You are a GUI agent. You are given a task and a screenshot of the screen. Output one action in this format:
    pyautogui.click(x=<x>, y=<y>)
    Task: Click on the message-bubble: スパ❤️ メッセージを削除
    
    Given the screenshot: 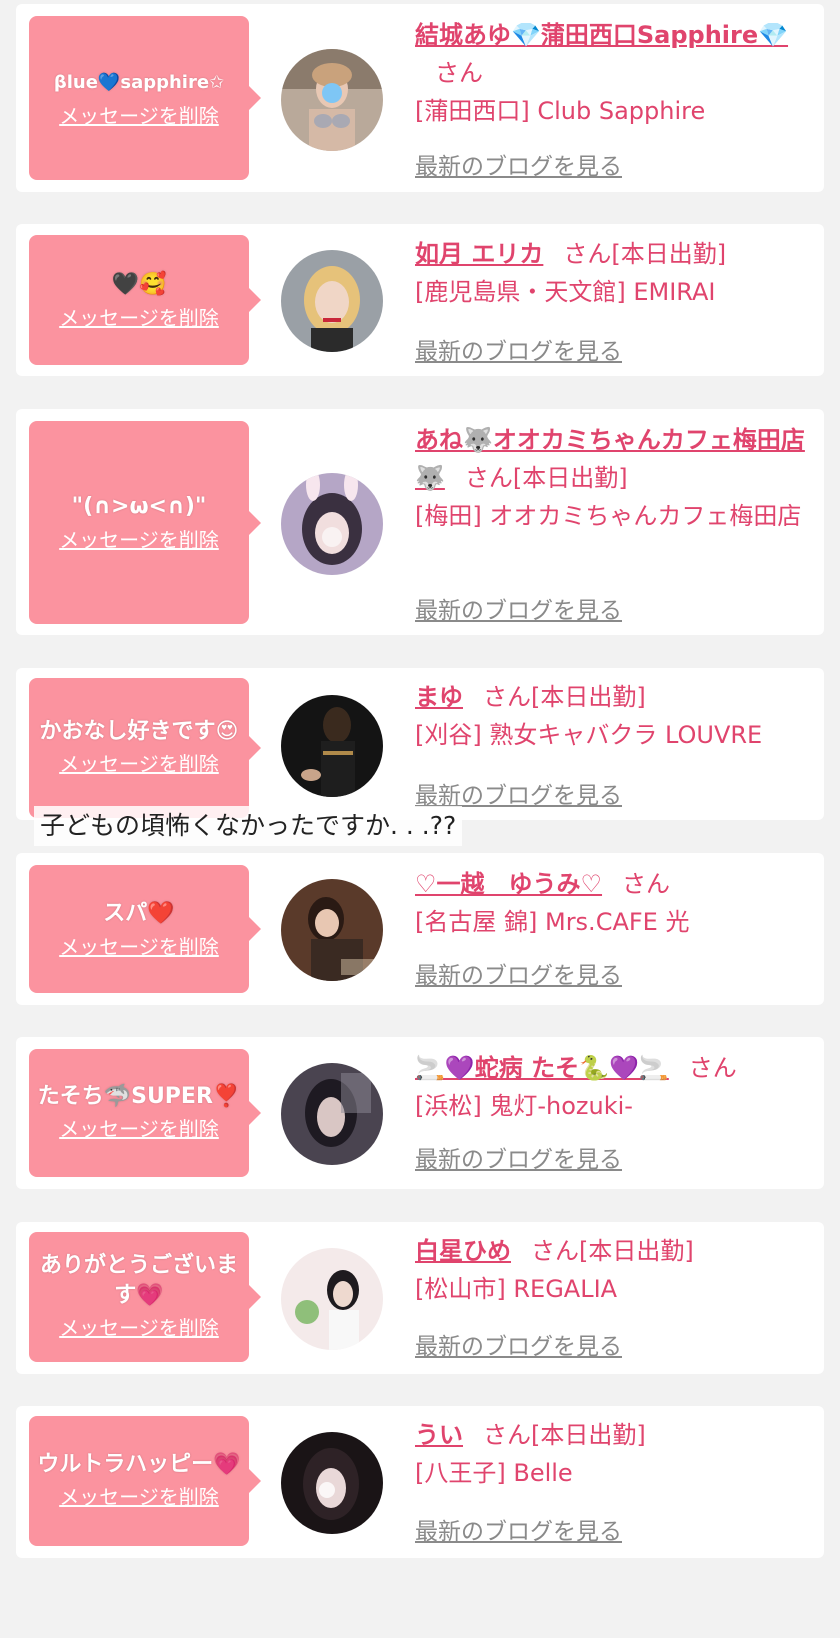 What is the action you would take?
    pyautogui.click(x=145, y=929)
    